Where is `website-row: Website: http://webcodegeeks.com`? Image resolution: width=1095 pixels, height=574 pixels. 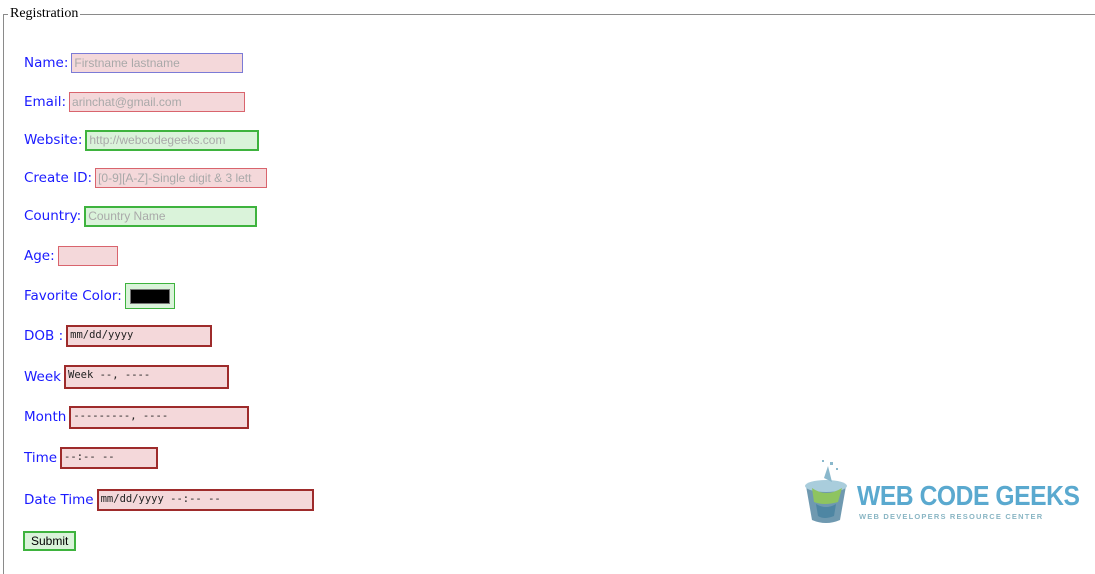 website-row: Website: http://webcodegeeks.com is located at coordinates (142, 140).